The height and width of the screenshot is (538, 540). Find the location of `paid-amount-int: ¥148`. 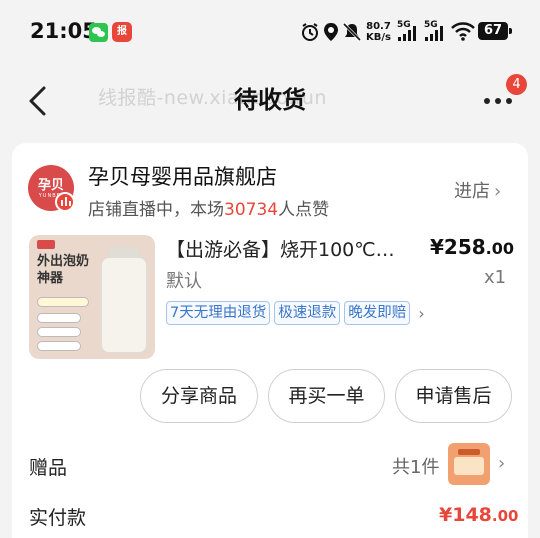

paid-amount-int: ¥148 is located at coordinates (465, 515).